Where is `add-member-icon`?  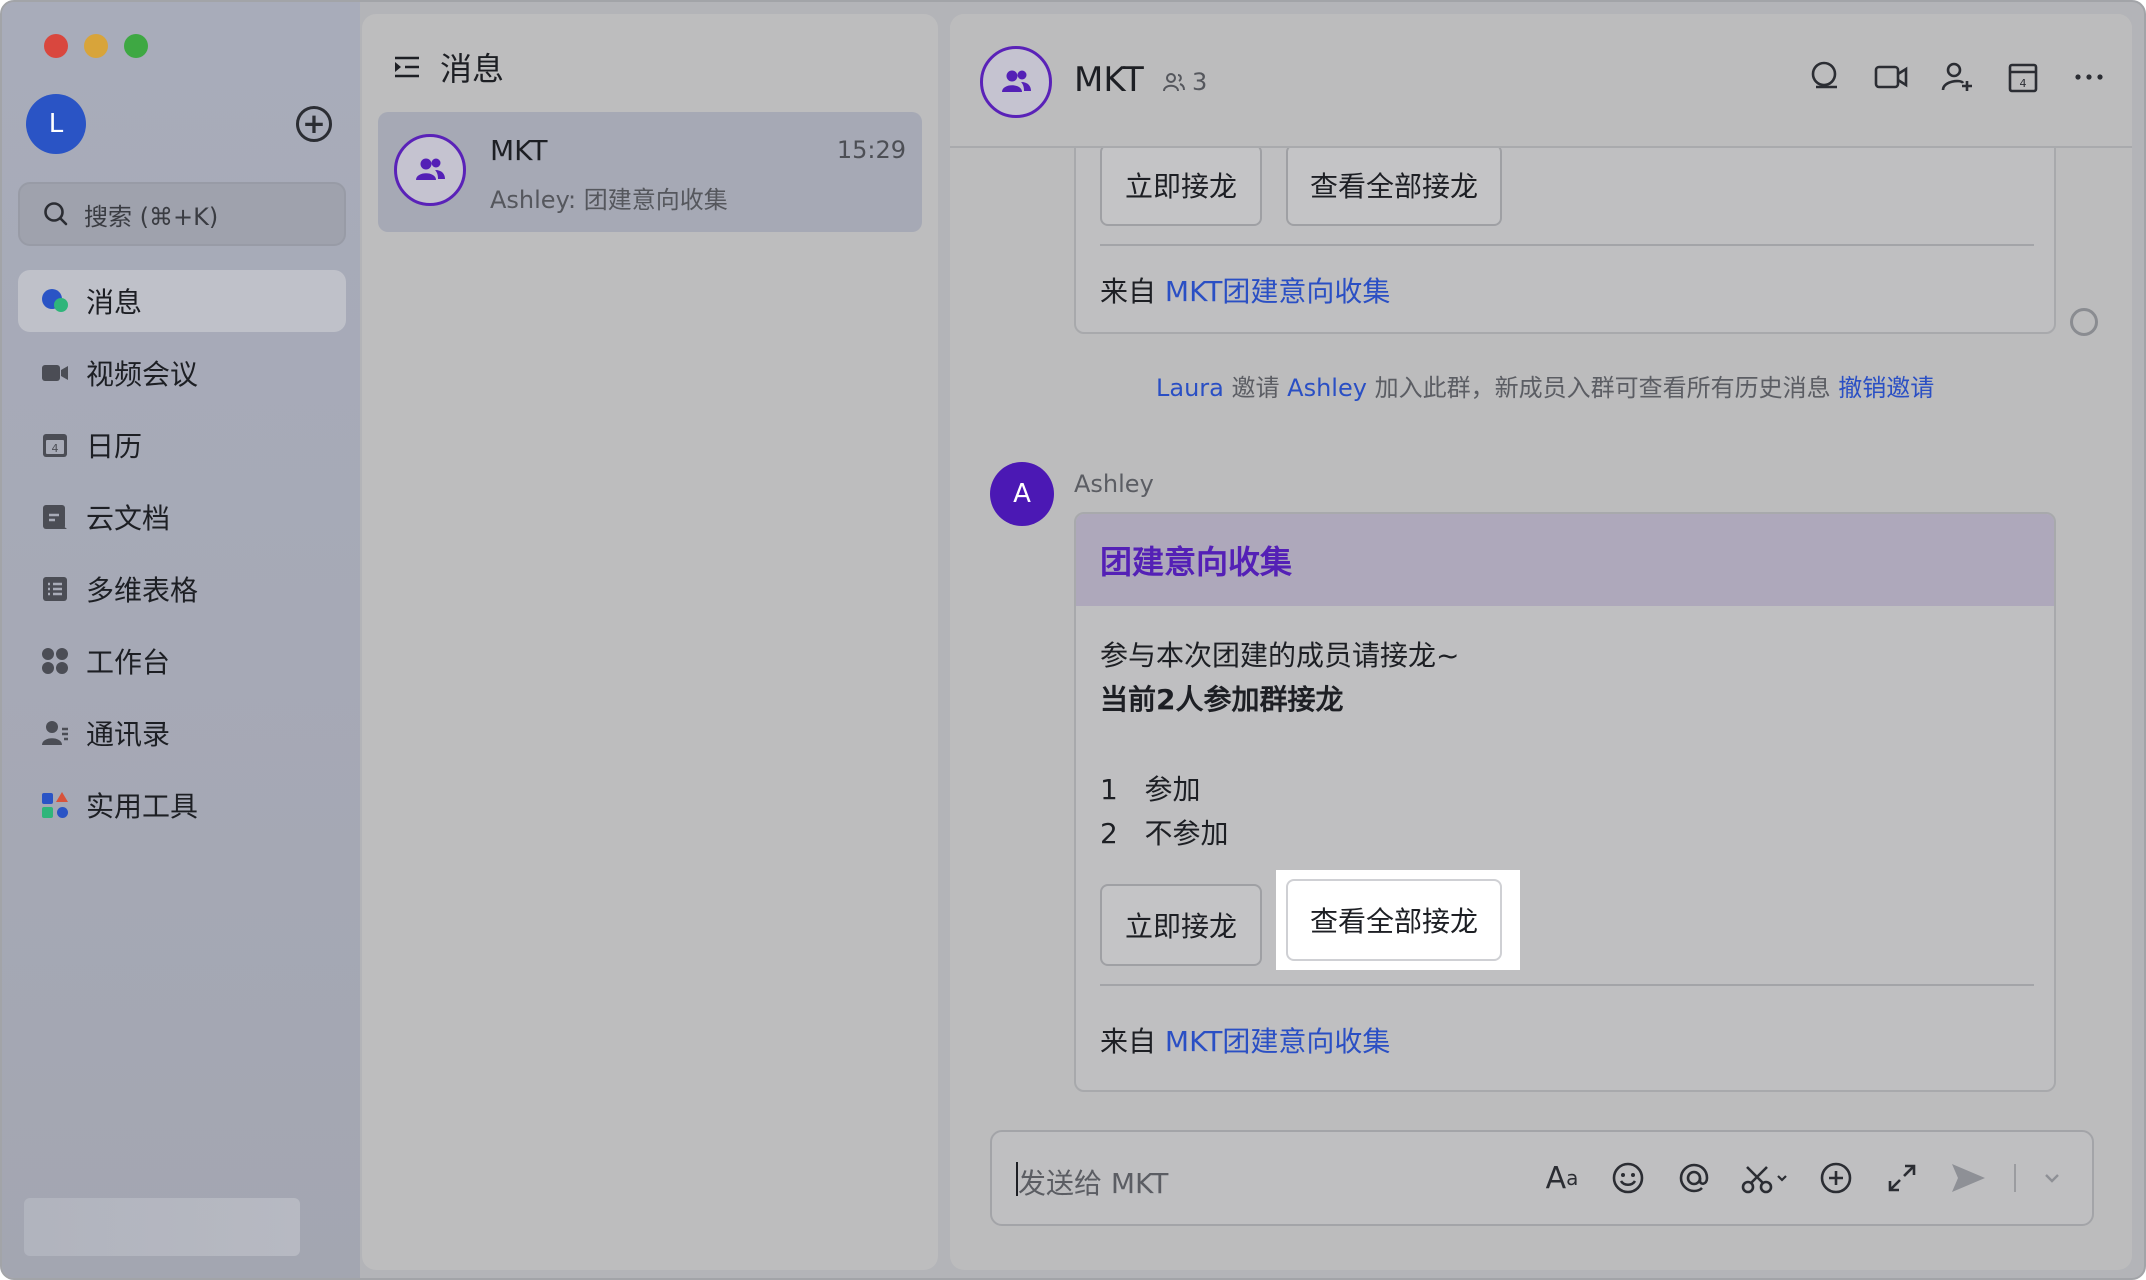
add-member-icon is located at coordinates (1957, 77).